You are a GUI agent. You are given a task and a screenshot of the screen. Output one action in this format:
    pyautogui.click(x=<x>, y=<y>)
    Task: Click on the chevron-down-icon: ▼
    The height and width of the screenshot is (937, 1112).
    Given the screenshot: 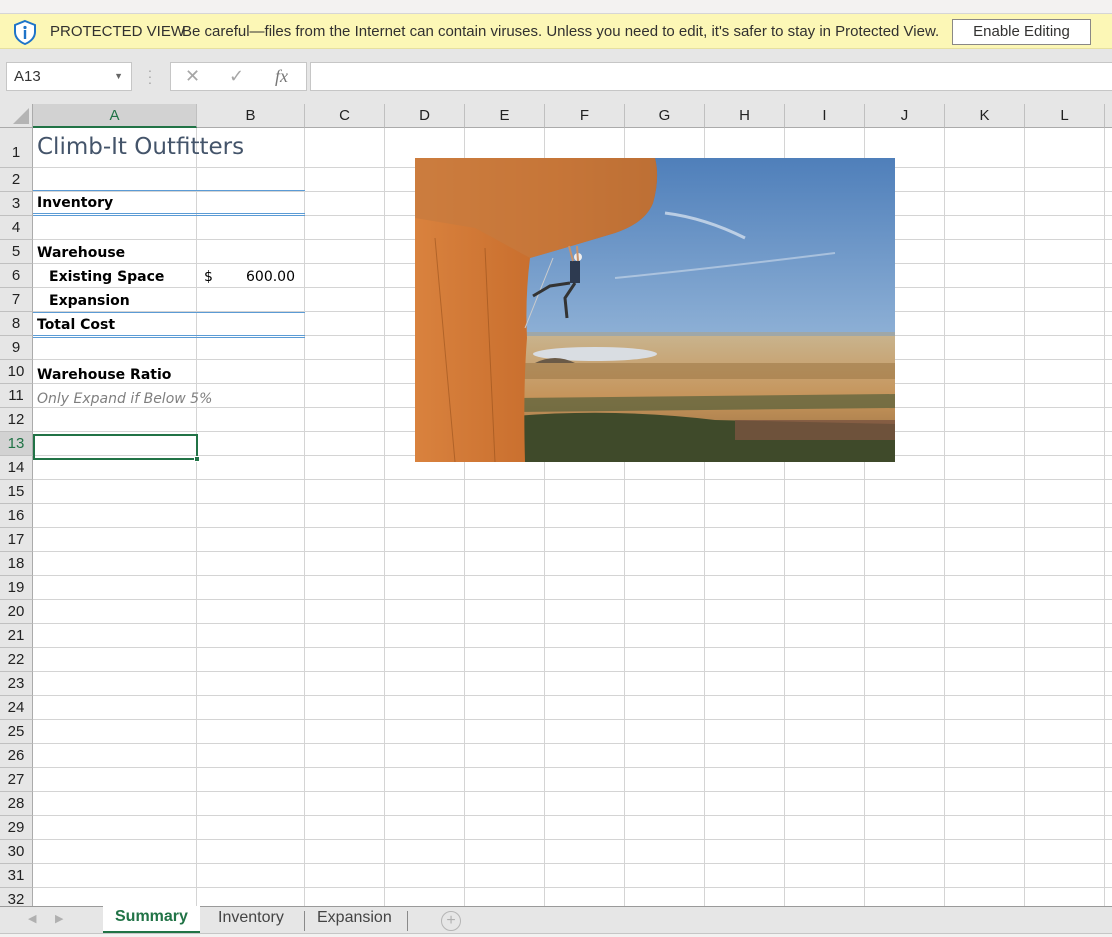 What is the action you would take?
    pyautogui.click(x=118, y=76)
    